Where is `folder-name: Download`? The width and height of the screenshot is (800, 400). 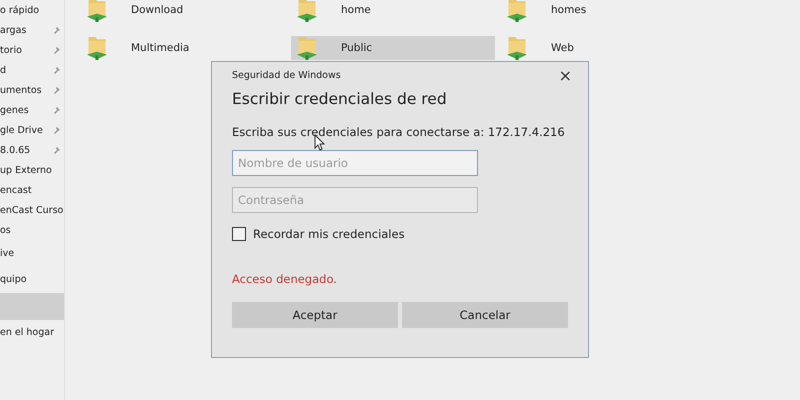 folder-name: Download is located at coordinates (157, 10).